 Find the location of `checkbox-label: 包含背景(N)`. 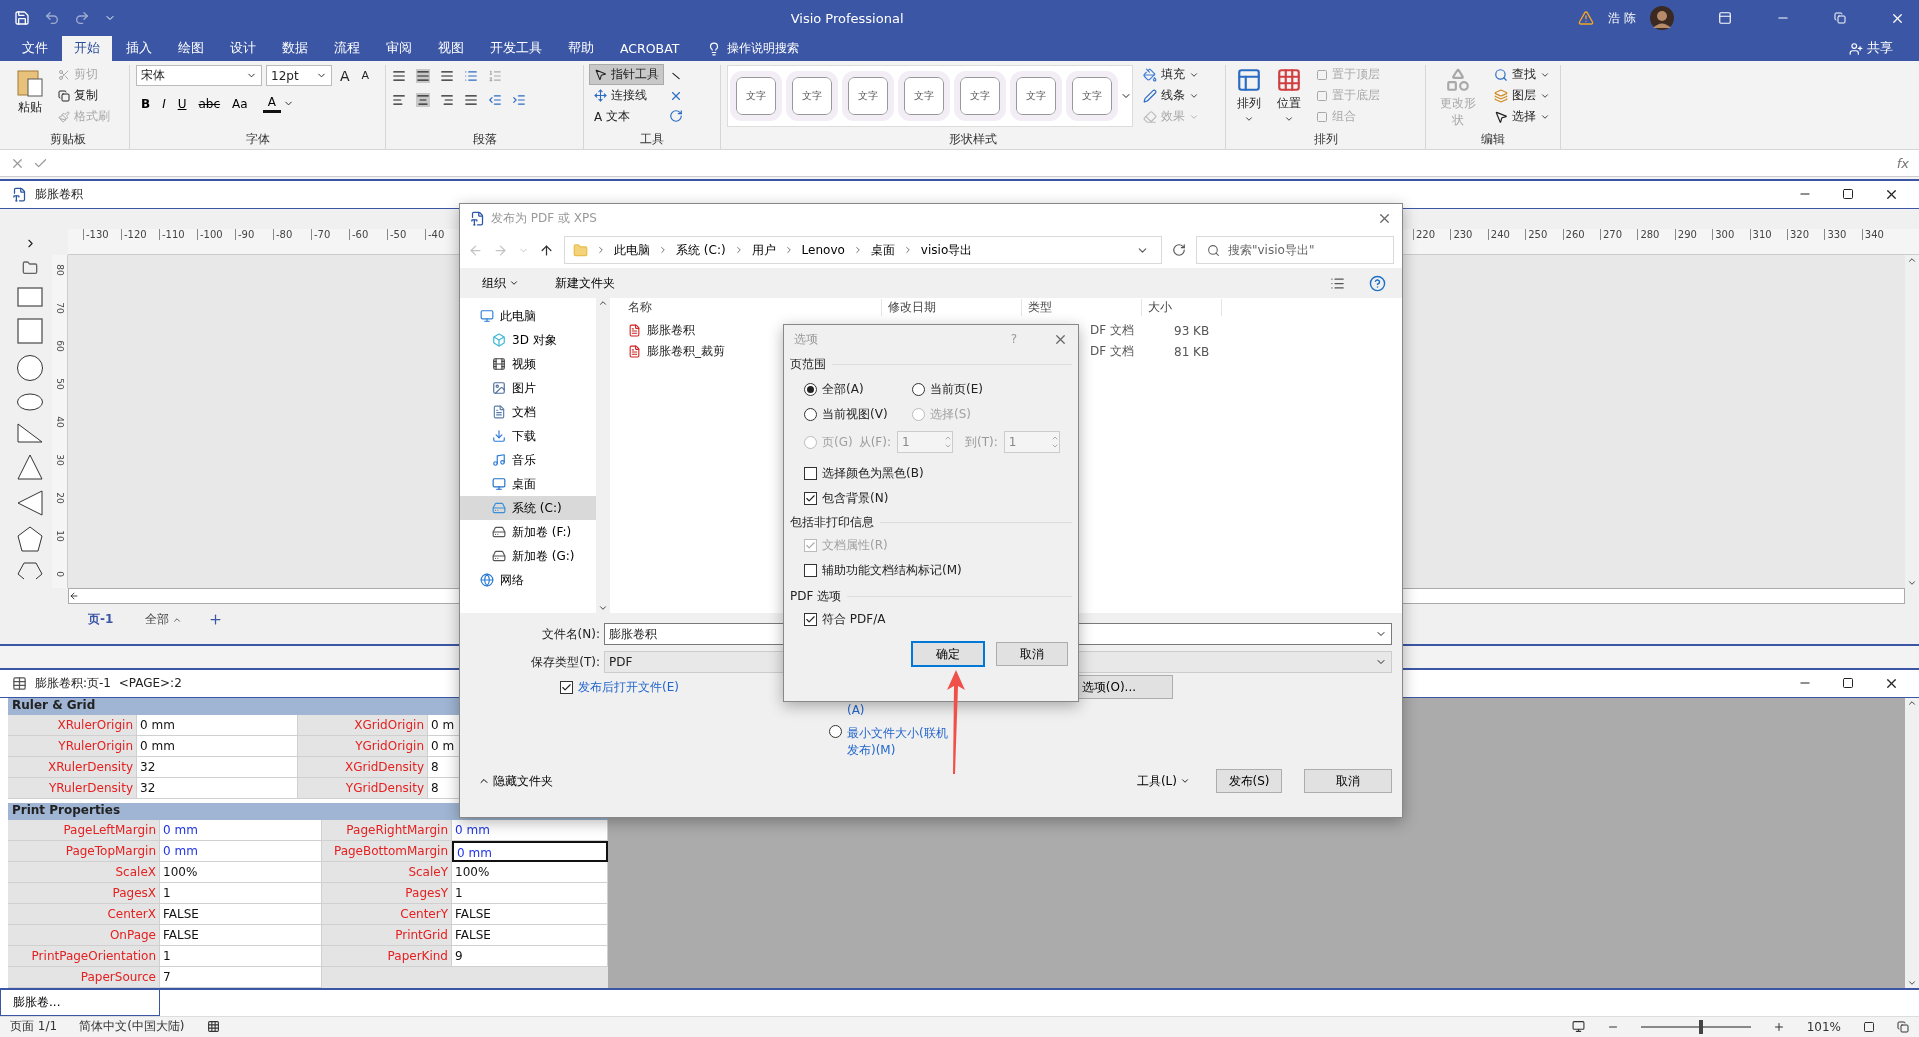

checkbox-label: 包含背景(N) is located at coordinates (855, 498).